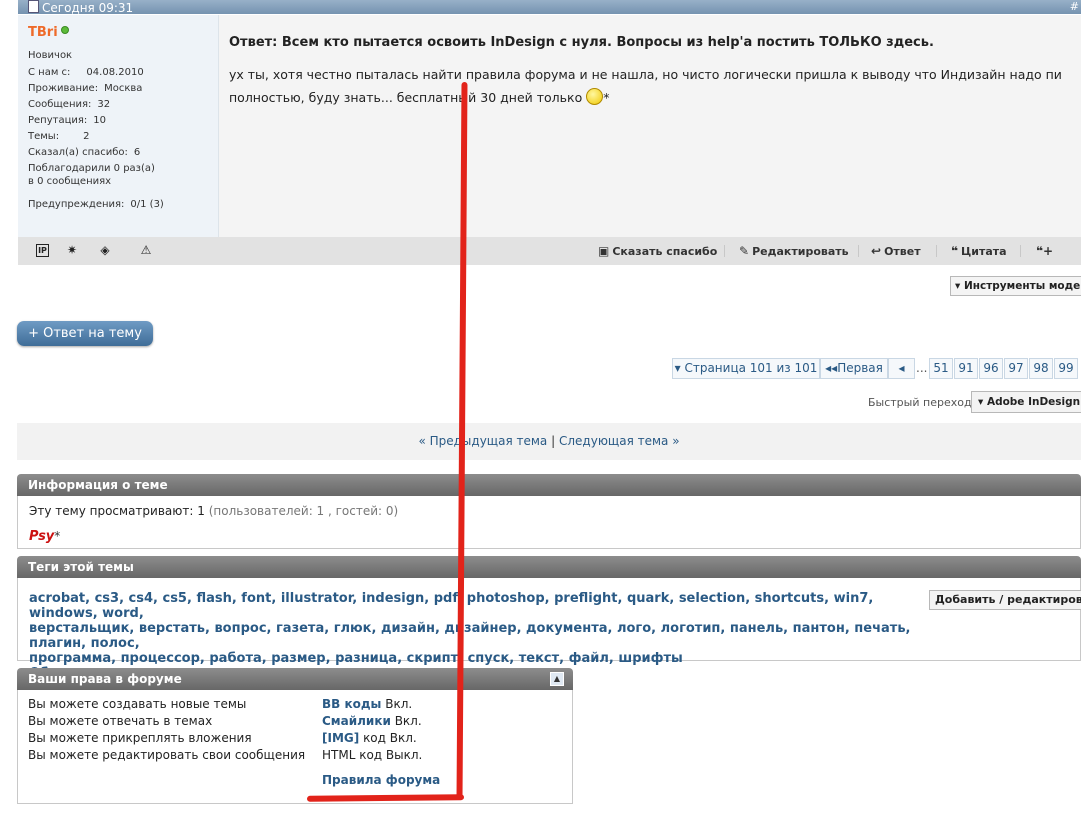 This screenshot has height=819, width=1081. I want to click on post-date: Сегодня 09:31, so click(88, 8).